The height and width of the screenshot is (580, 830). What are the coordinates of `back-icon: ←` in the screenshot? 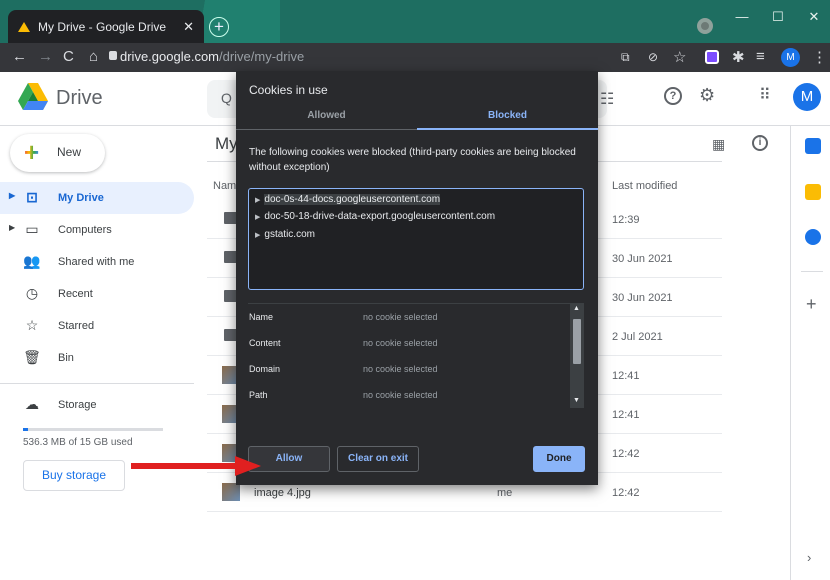 It's located at (19, 56).